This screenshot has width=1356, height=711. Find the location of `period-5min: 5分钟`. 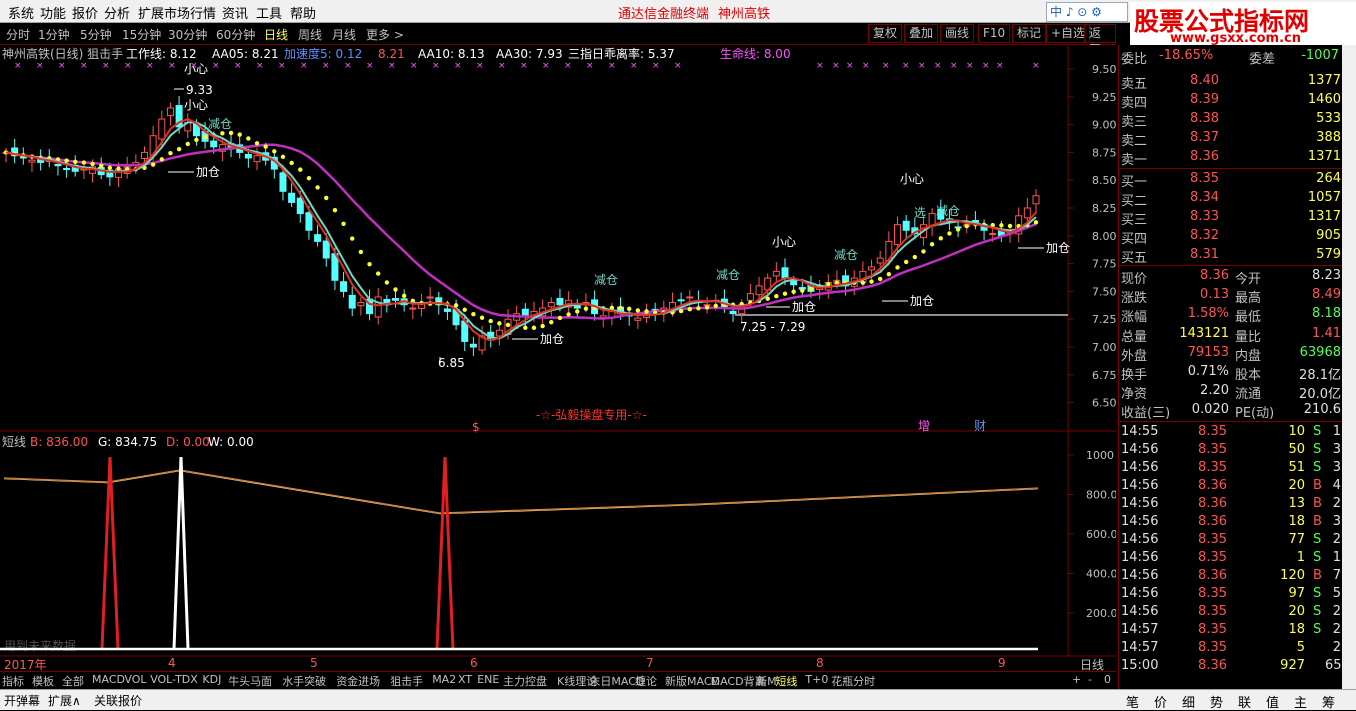

period-5min: 5分钟 is located at coordinates (96, 34).